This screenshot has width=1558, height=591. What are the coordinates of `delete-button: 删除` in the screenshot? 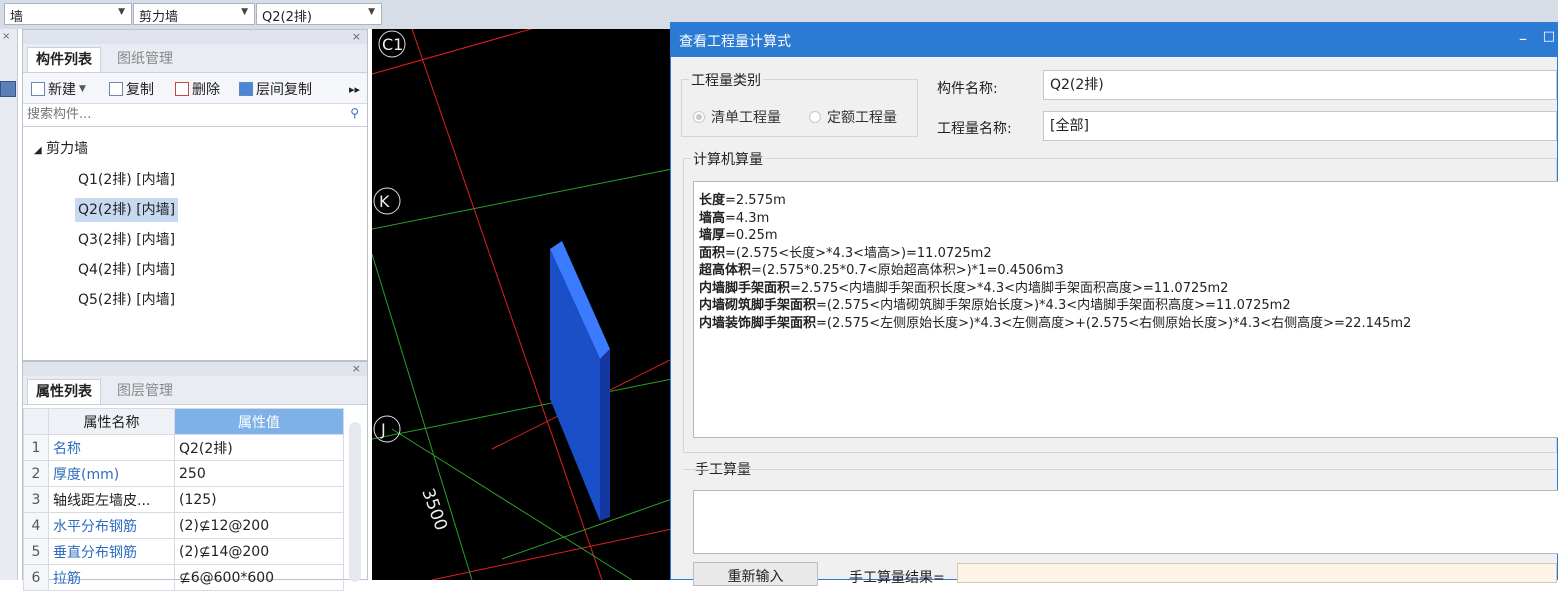 It's located at (197, 89).